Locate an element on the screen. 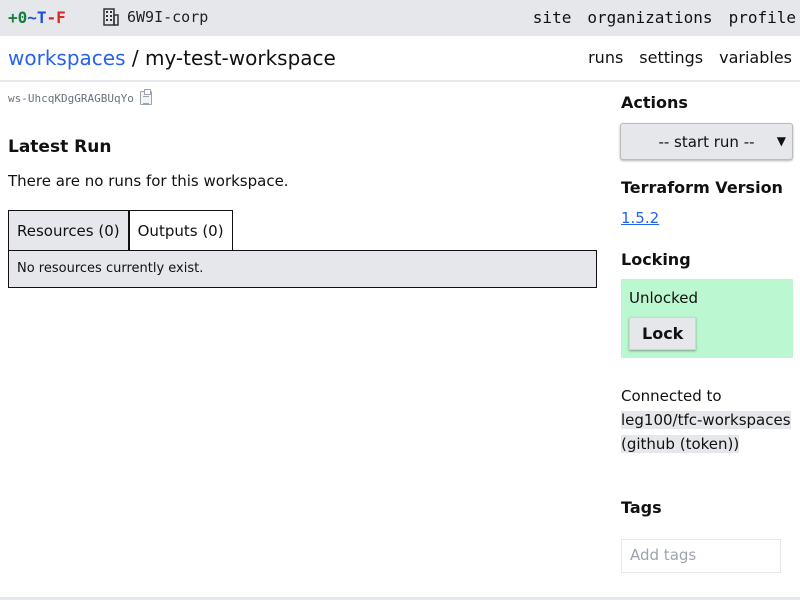  nav-site: site is located at coordinates (552, 17).